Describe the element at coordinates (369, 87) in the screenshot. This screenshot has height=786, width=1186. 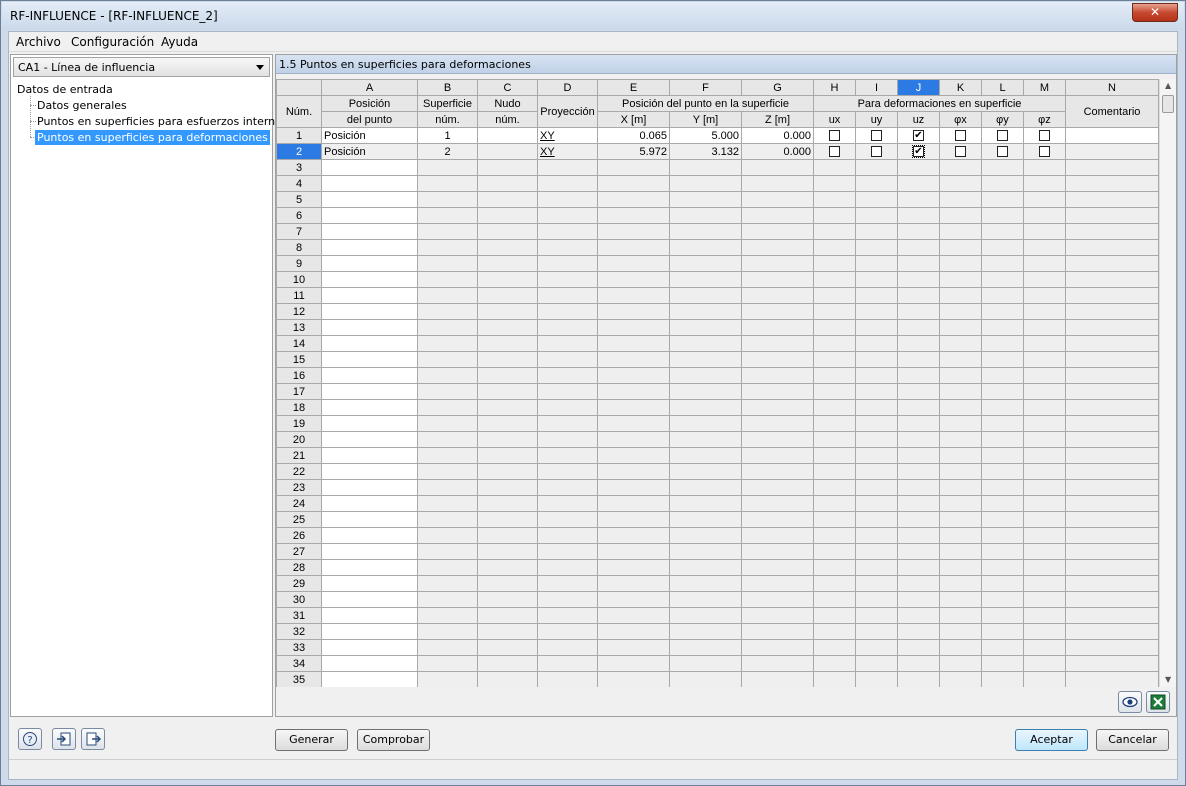
I see `col-letter-a: A` at that location.